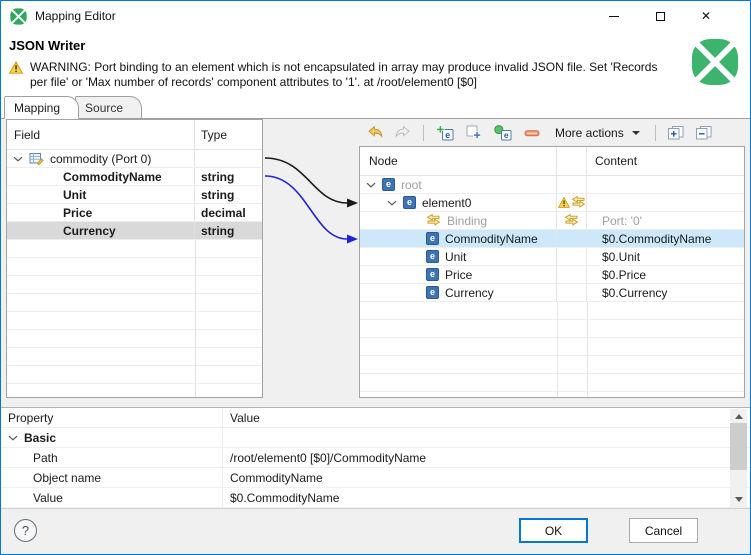  Describe the element at coordinates (458, 161) in the screenshot. I see `column-header-node: Node` at that location.